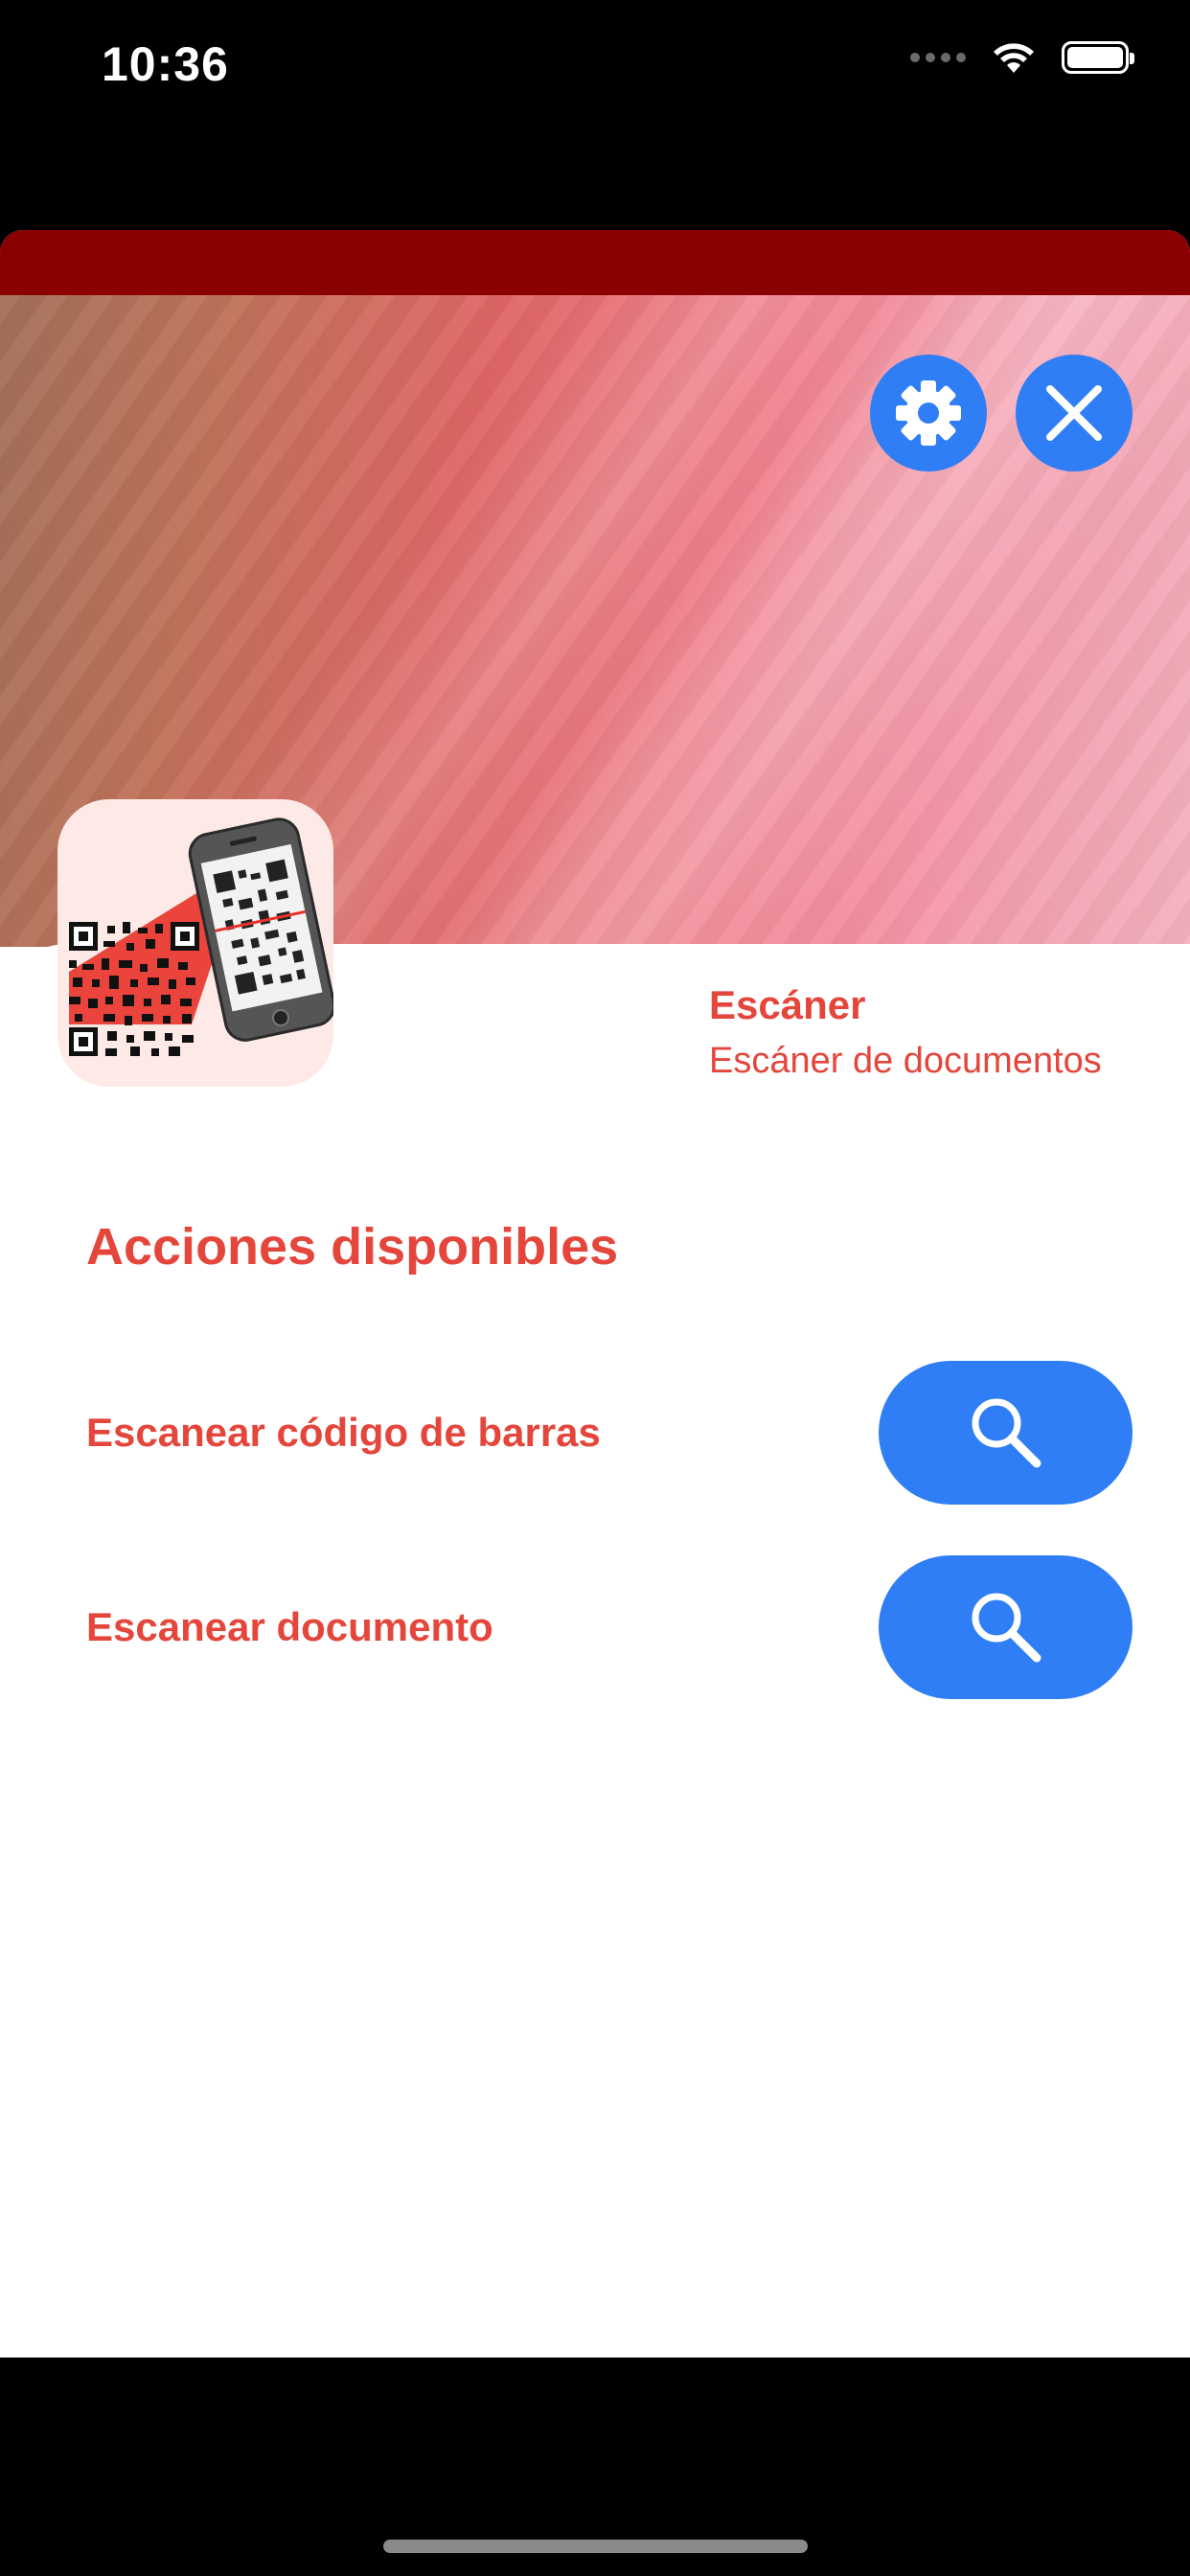 This screenshot has height=2576, width=1190. I want to click on scan-barcode-button, so click(1006, 1433).